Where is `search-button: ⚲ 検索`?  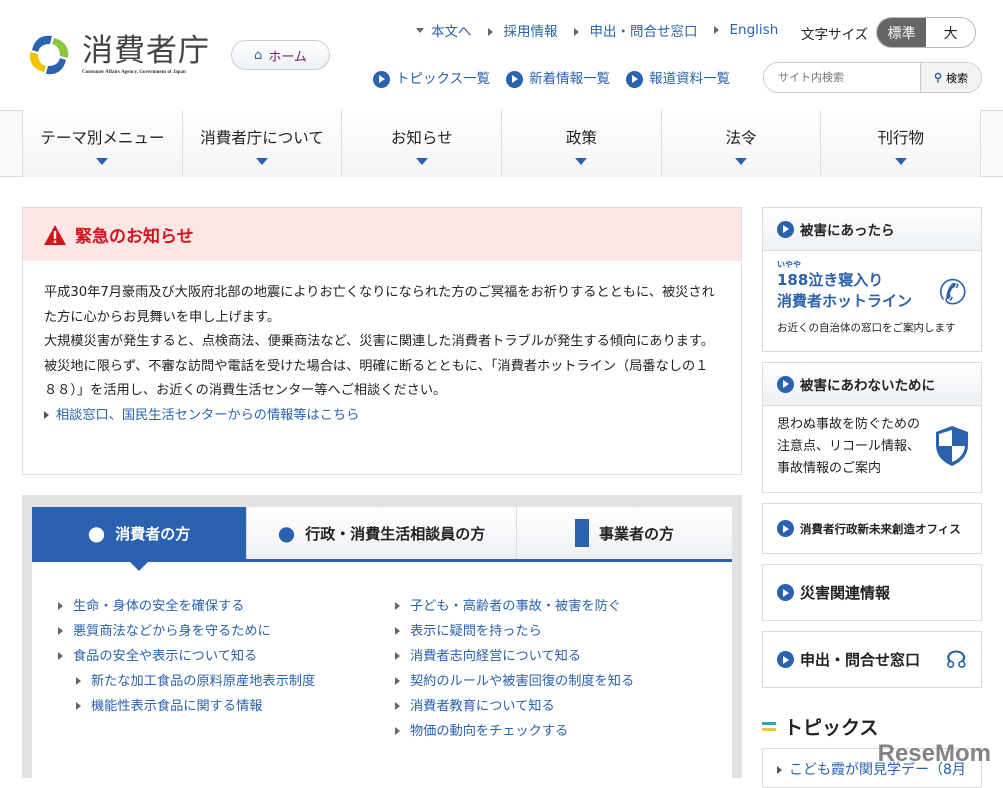
search-button: ⚲ 検索 is located at coordinates (950, 77).